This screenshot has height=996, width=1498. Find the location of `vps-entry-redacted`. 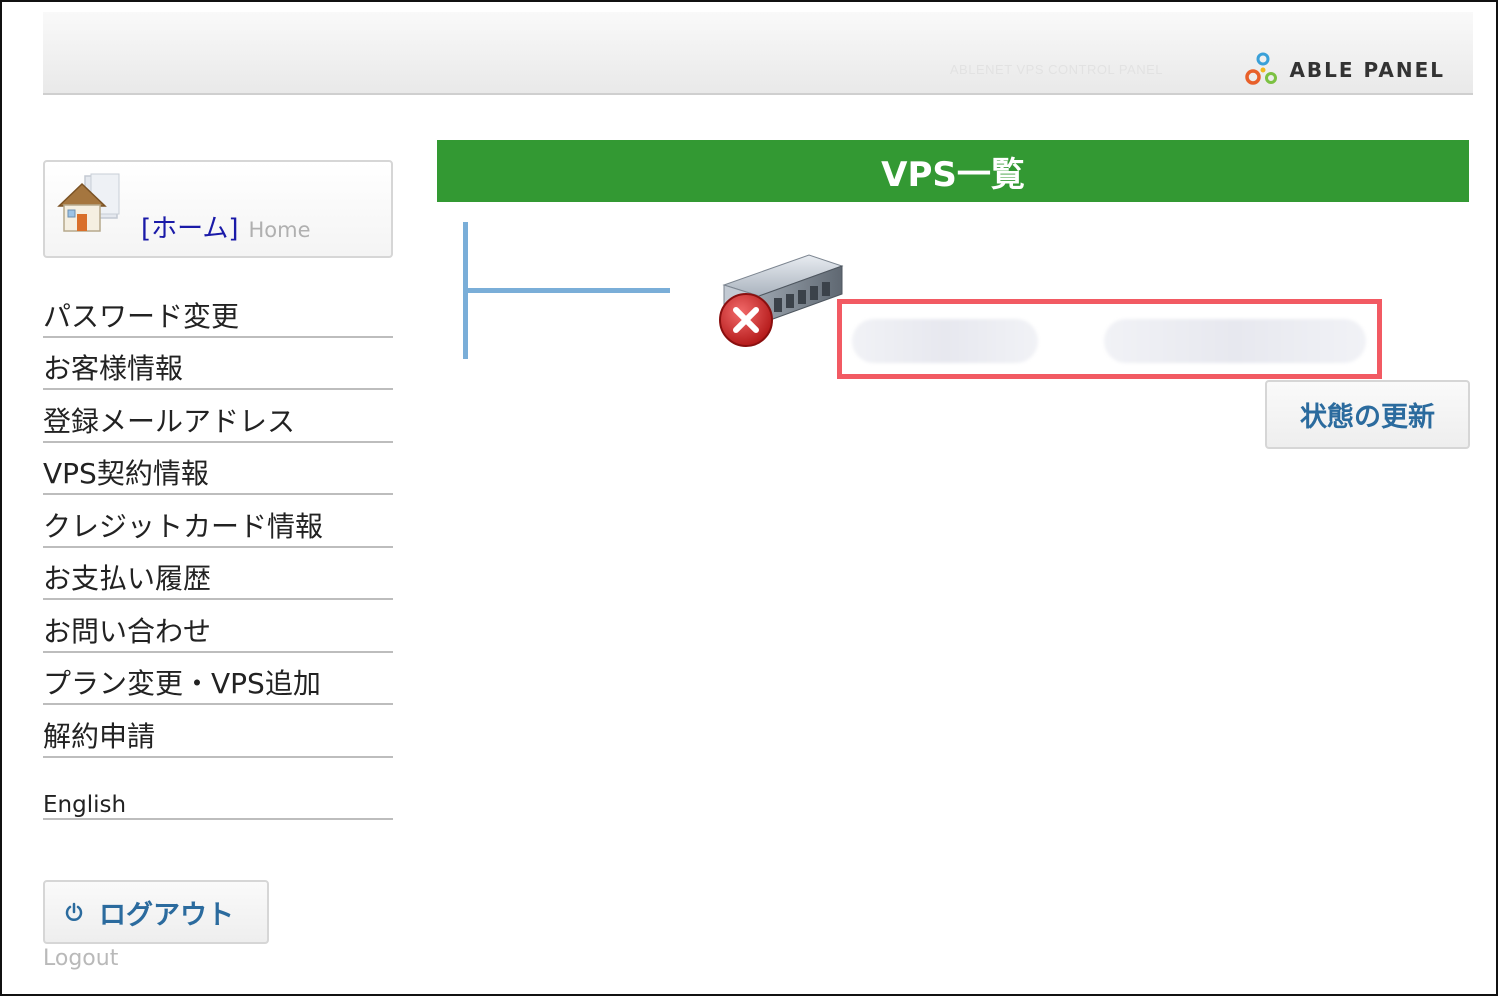

vps-entry-redacted is located at coordinates (1109, 339).